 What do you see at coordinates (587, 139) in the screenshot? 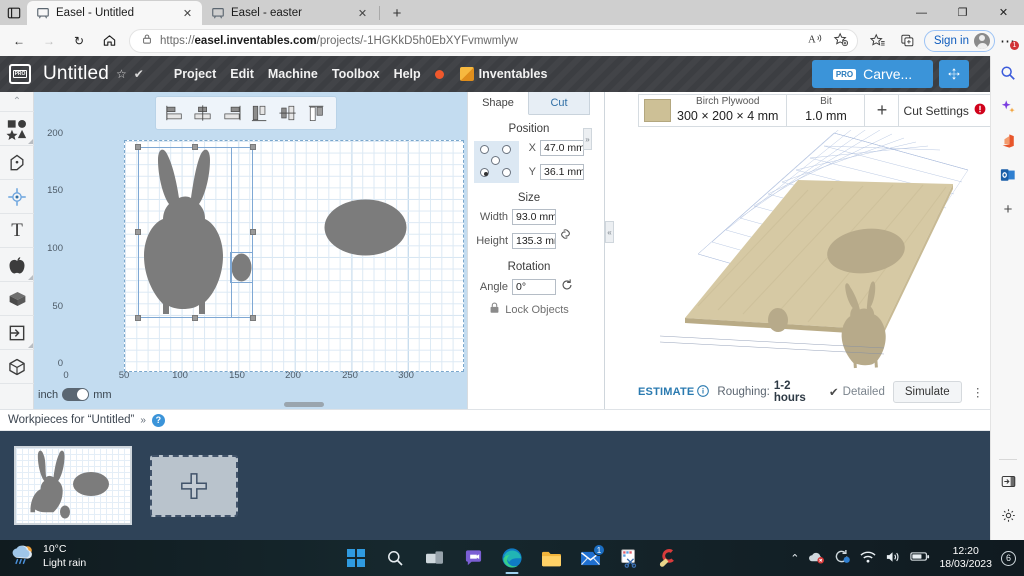
I see `properties-collapse-button: »` at bounding box center [587, 139].